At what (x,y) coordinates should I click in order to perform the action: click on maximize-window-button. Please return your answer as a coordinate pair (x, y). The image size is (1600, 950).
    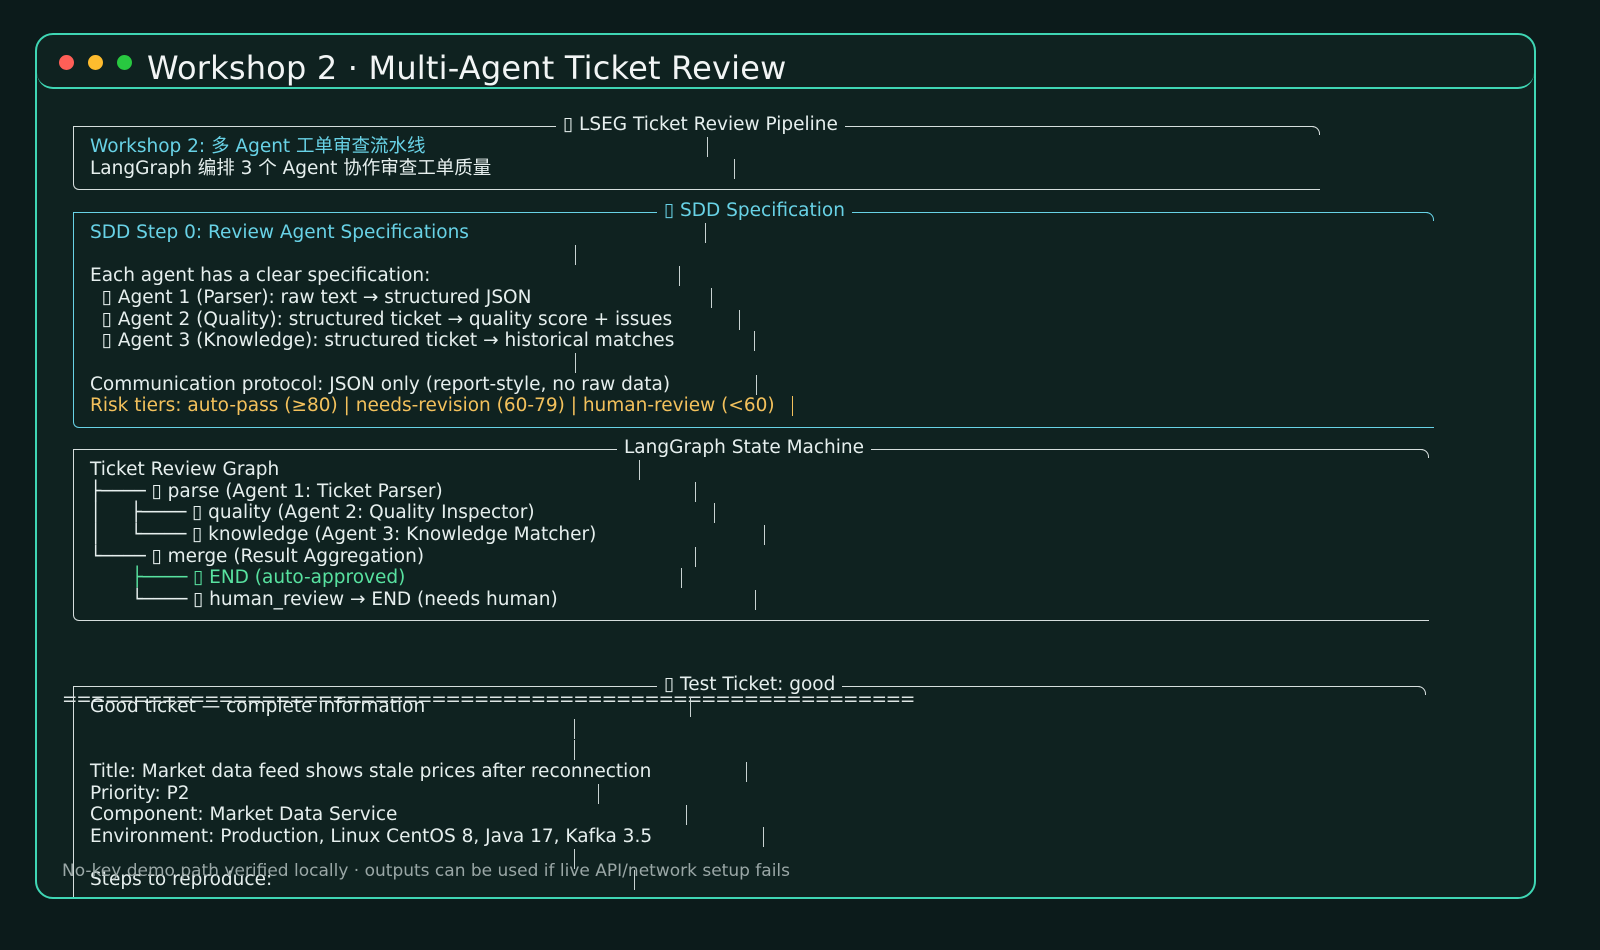
    Looking at the image, I should click on (124, 62).